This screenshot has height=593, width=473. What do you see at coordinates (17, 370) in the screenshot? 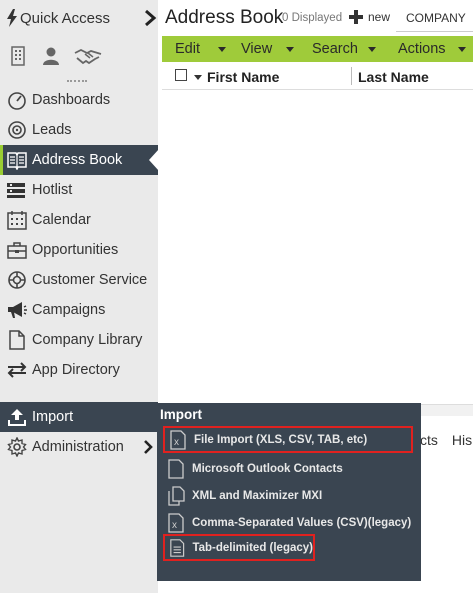
I see `arrows-exchange-icon` at bounding box center [17, 370].